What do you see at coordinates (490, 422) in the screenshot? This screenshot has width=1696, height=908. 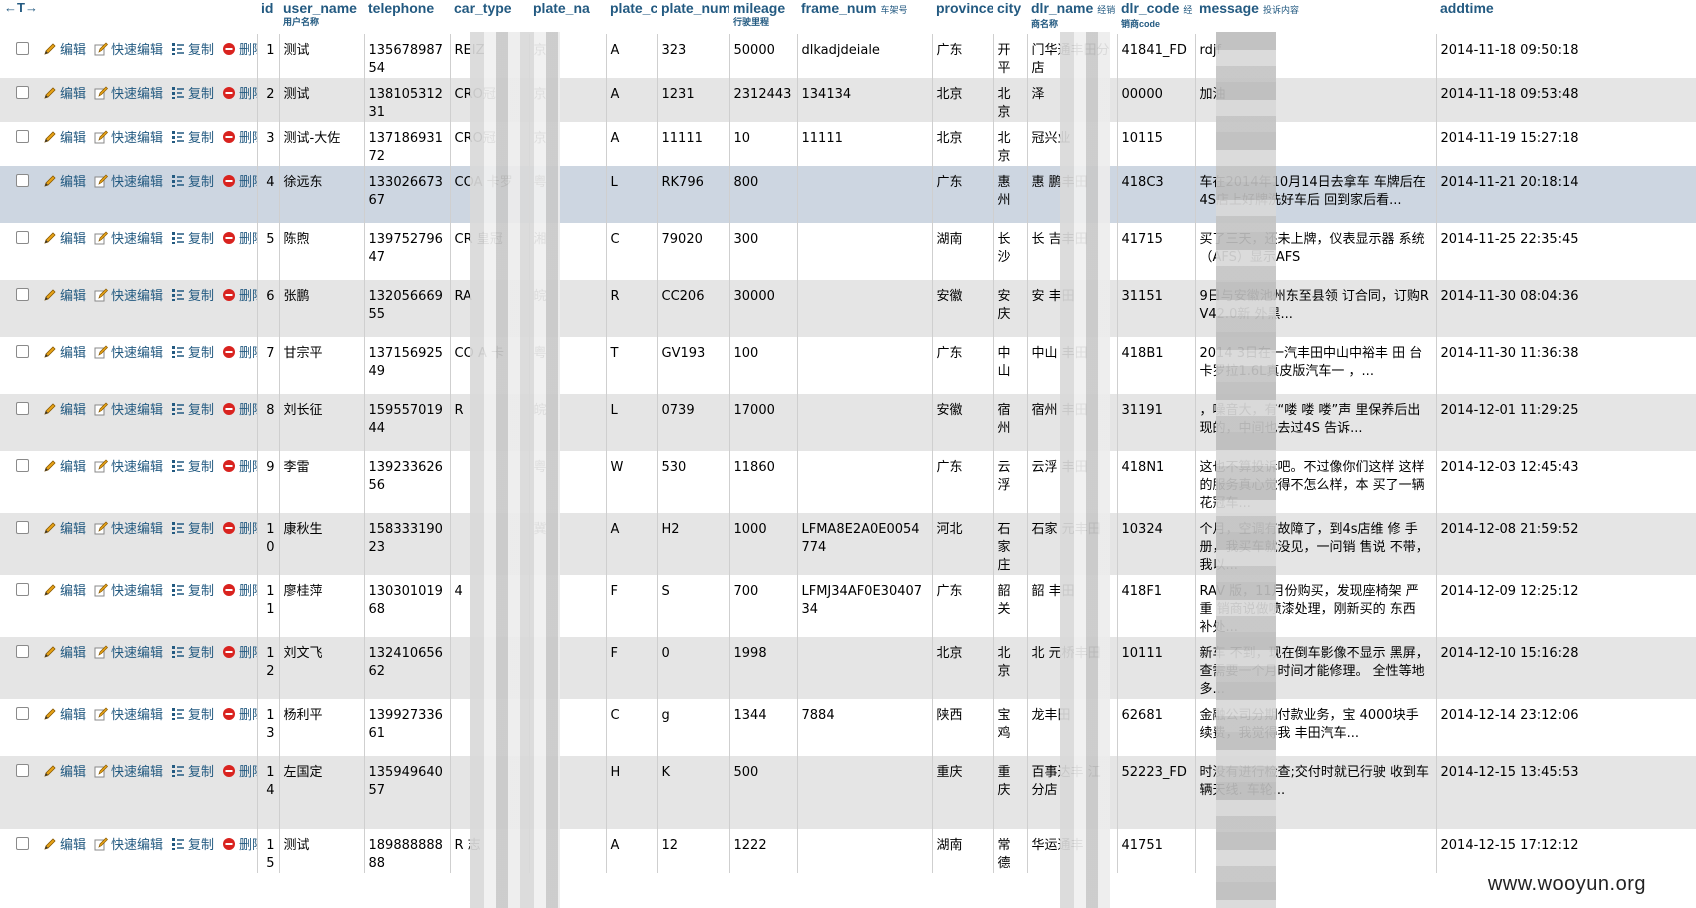 I see `cell-car-type: R` at bounding box center [490, 422].